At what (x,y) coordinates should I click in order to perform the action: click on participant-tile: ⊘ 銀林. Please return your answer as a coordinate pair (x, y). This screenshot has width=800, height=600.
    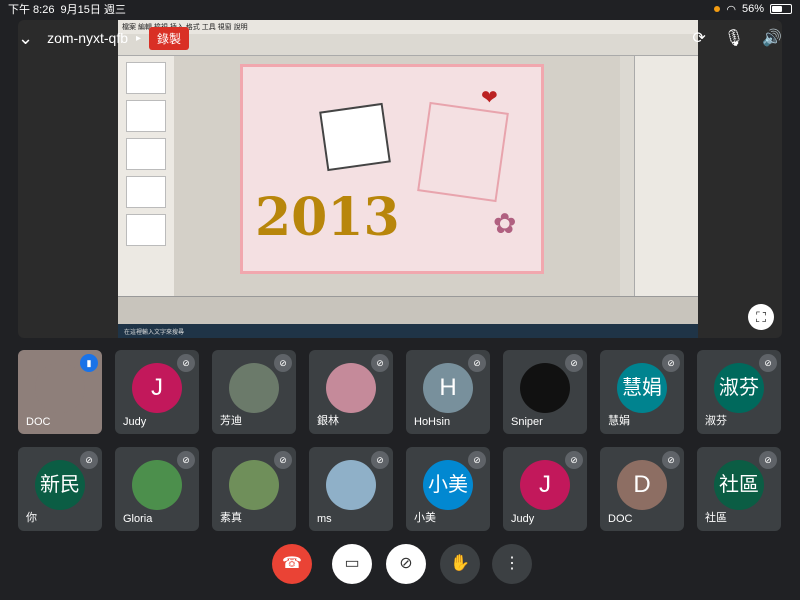
    Looking at the image, I should click on (351, 392).